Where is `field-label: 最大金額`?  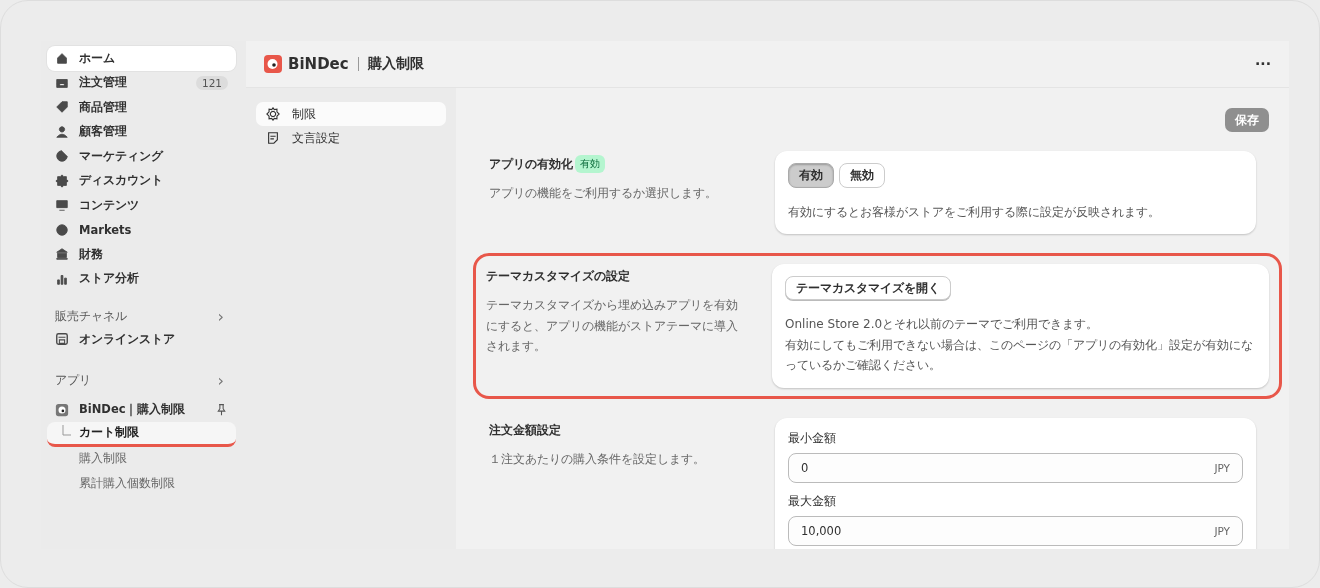 field-label: 最大金額 is located at coordinates (812, 501).